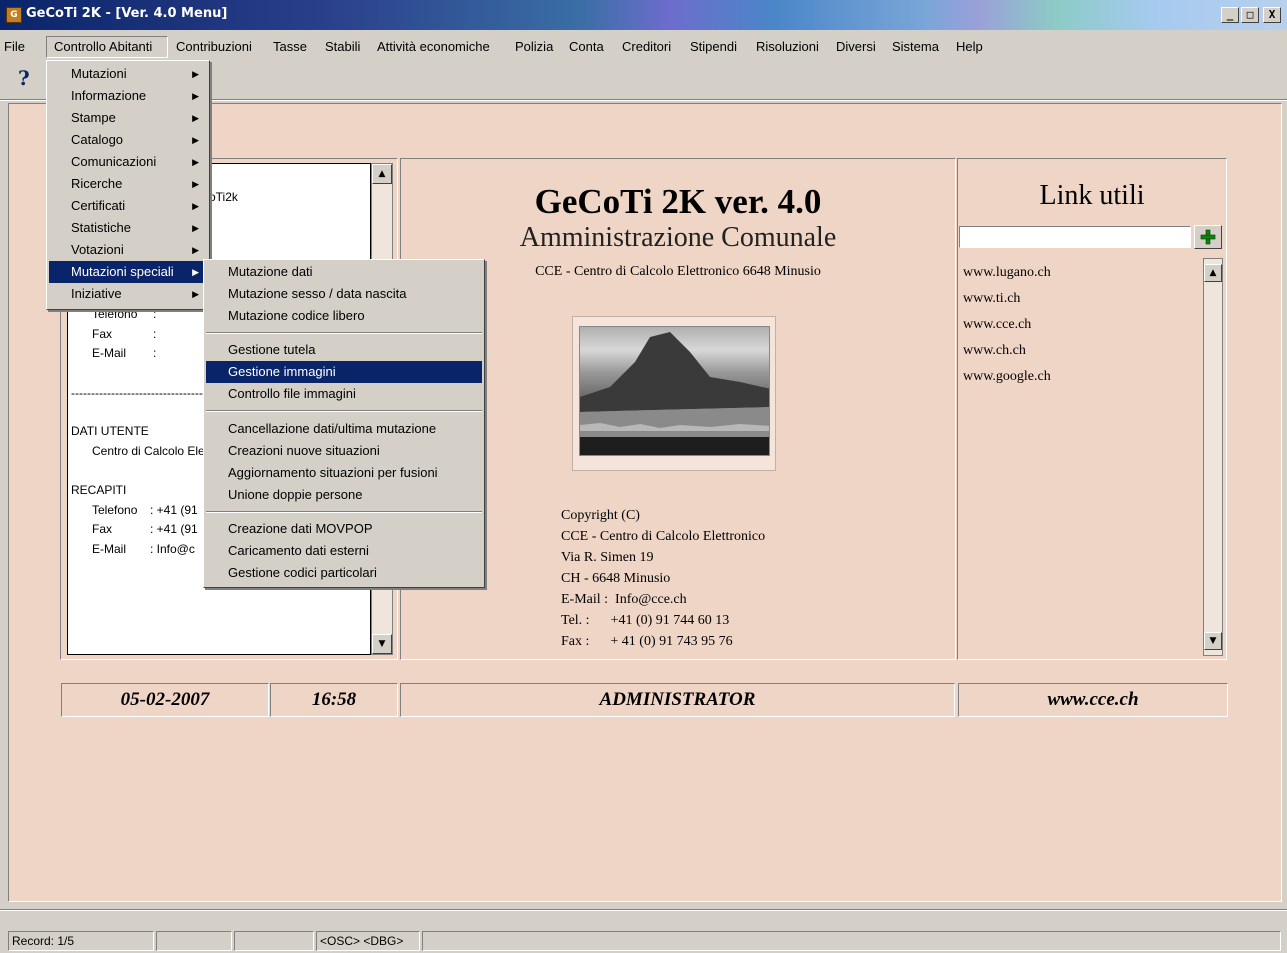  What do you see at coordinates (624, 599) in the screenshot?
I see `copyright-line-5: E-Mail : Info@cce.ch` at bounding box center [624, 599].